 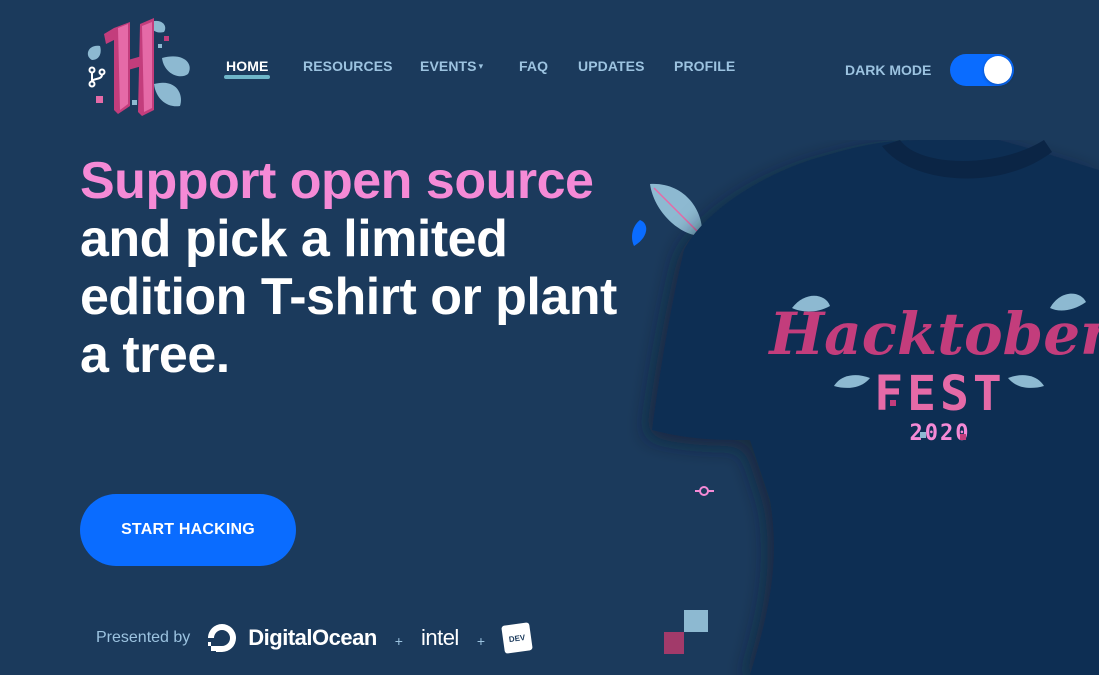 I want to click on toggle-knob, so click(x=998, y=70).